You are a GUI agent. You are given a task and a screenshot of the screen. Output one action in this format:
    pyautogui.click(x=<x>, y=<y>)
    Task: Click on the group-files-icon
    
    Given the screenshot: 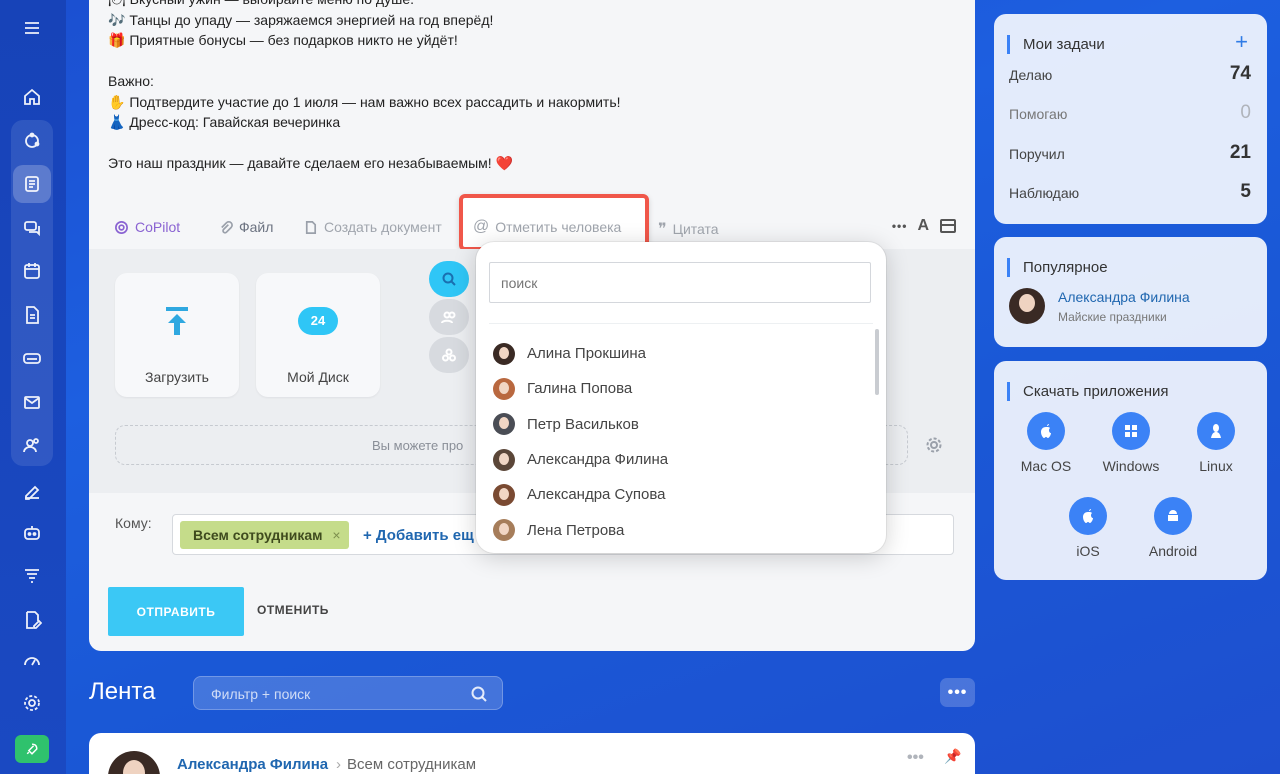 What is the action you would take?
    pyautogui.click(x=449, y=317)
    